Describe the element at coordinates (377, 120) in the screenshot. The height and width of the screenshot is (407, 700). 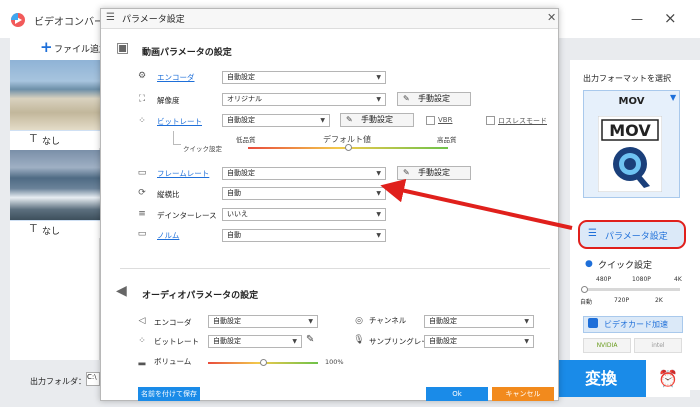
I see `bitrate-manual-button: ✎ 手動設定` at that location.